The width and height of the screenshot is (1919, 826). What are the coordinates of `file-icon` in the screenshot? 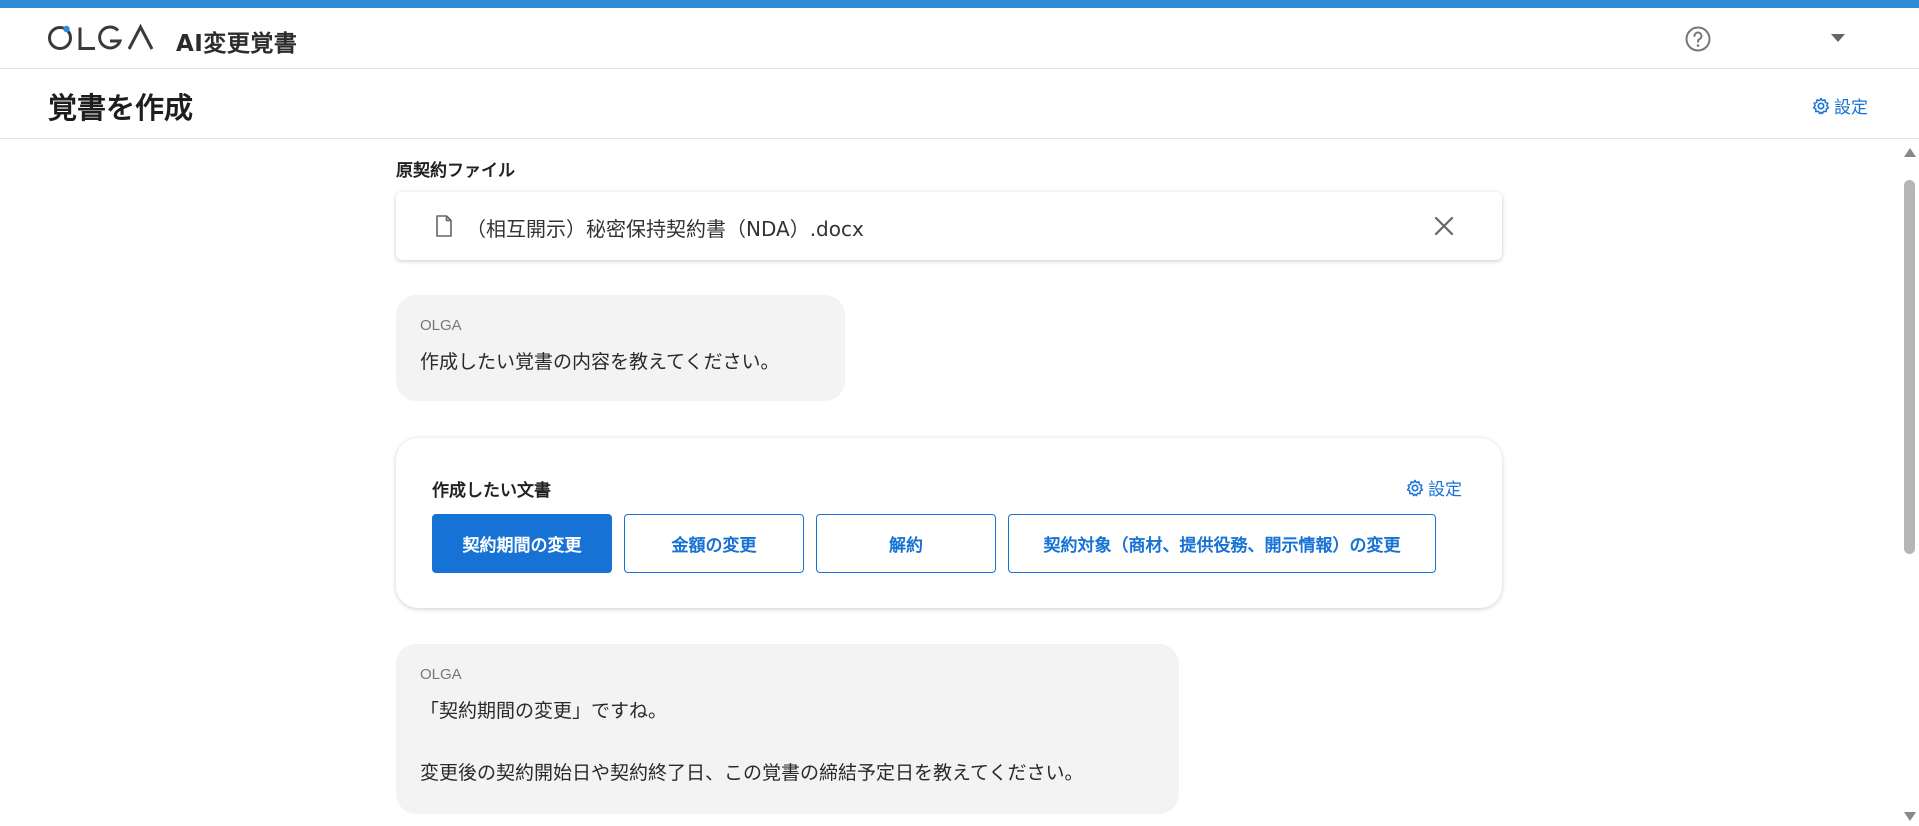 It's located at (444, 226).